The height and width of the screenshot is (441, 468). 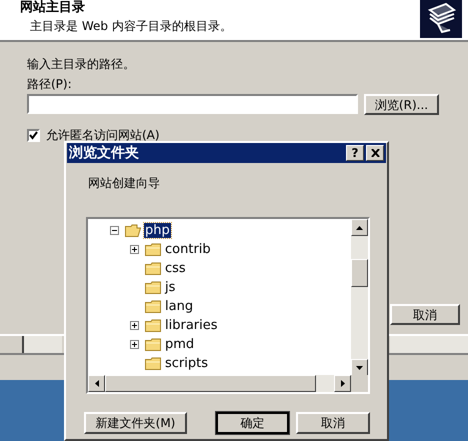 I want to click on dialog-title: 浏览文件夹, so click(x=104, y=153).